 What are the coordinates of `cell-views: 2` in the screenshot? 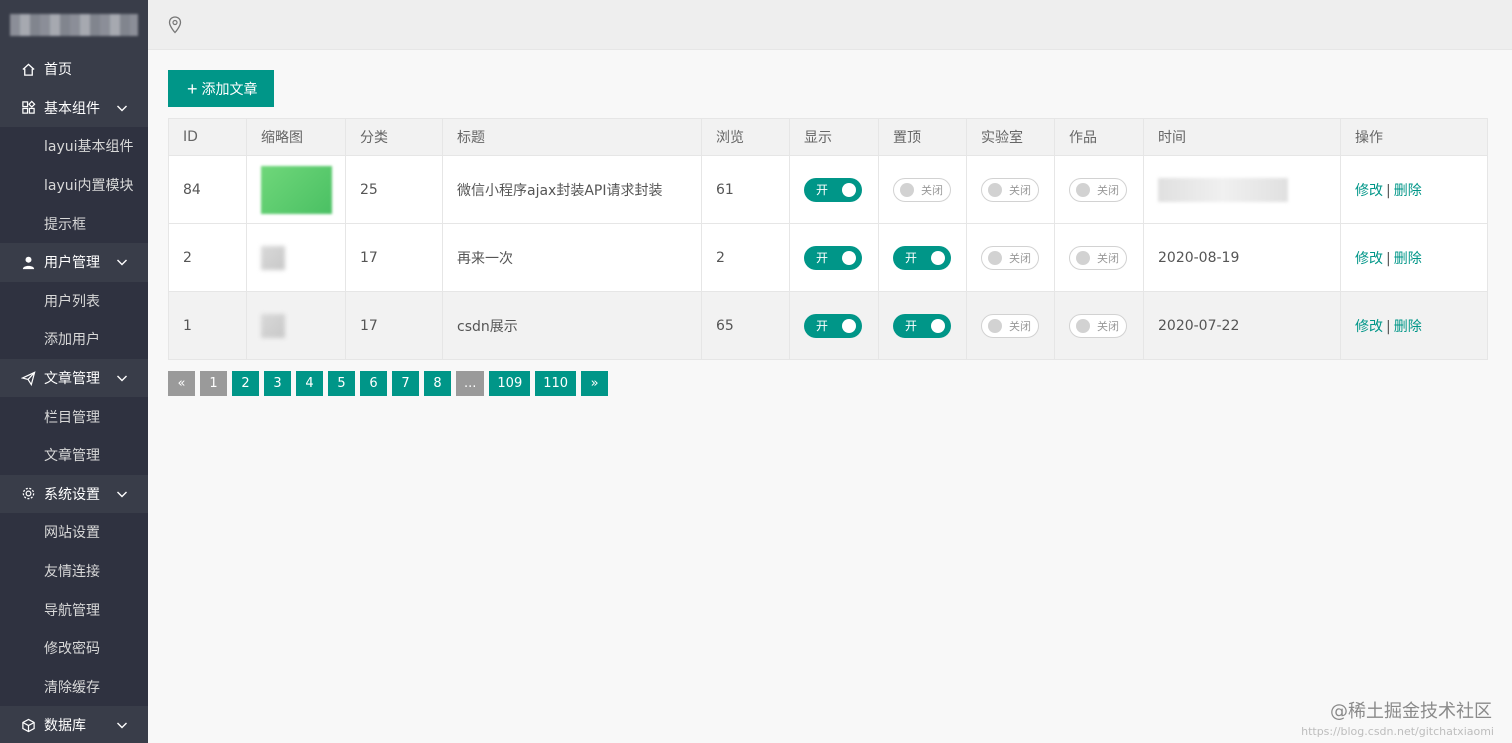 It's located at (745, 257).